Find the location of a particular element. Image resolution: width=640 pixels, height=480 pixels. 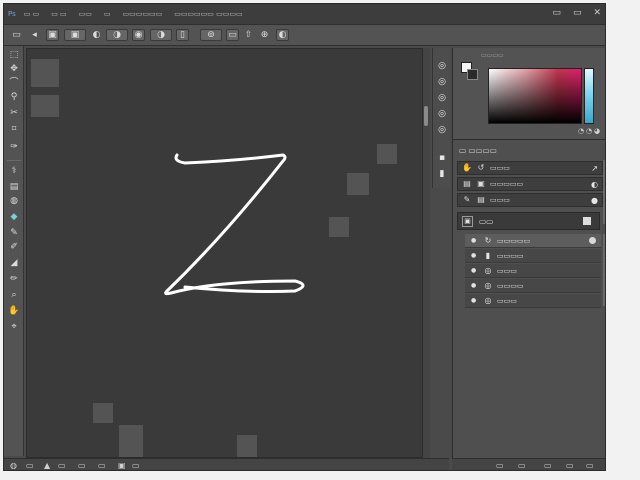

zoom-tool-icon: ⌕ is located at coordinates (14, 295).